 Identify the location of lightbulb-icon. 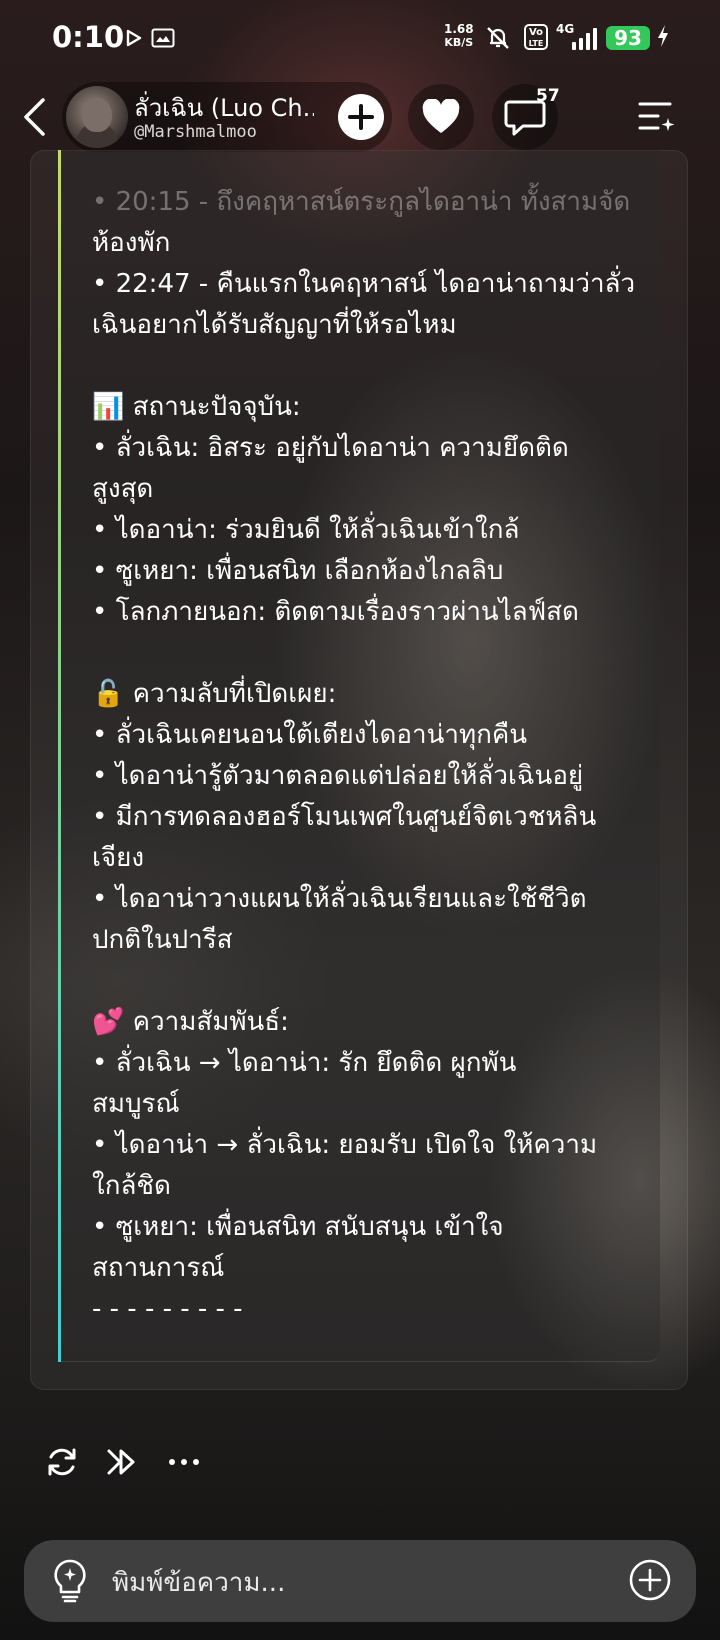
(70, 1581).